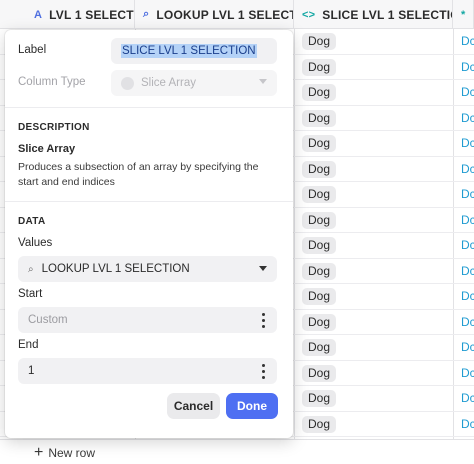 The width and height of the screenshot is (474, 464). I want to click on column-type-select: Slice Array, so click(194, 83).